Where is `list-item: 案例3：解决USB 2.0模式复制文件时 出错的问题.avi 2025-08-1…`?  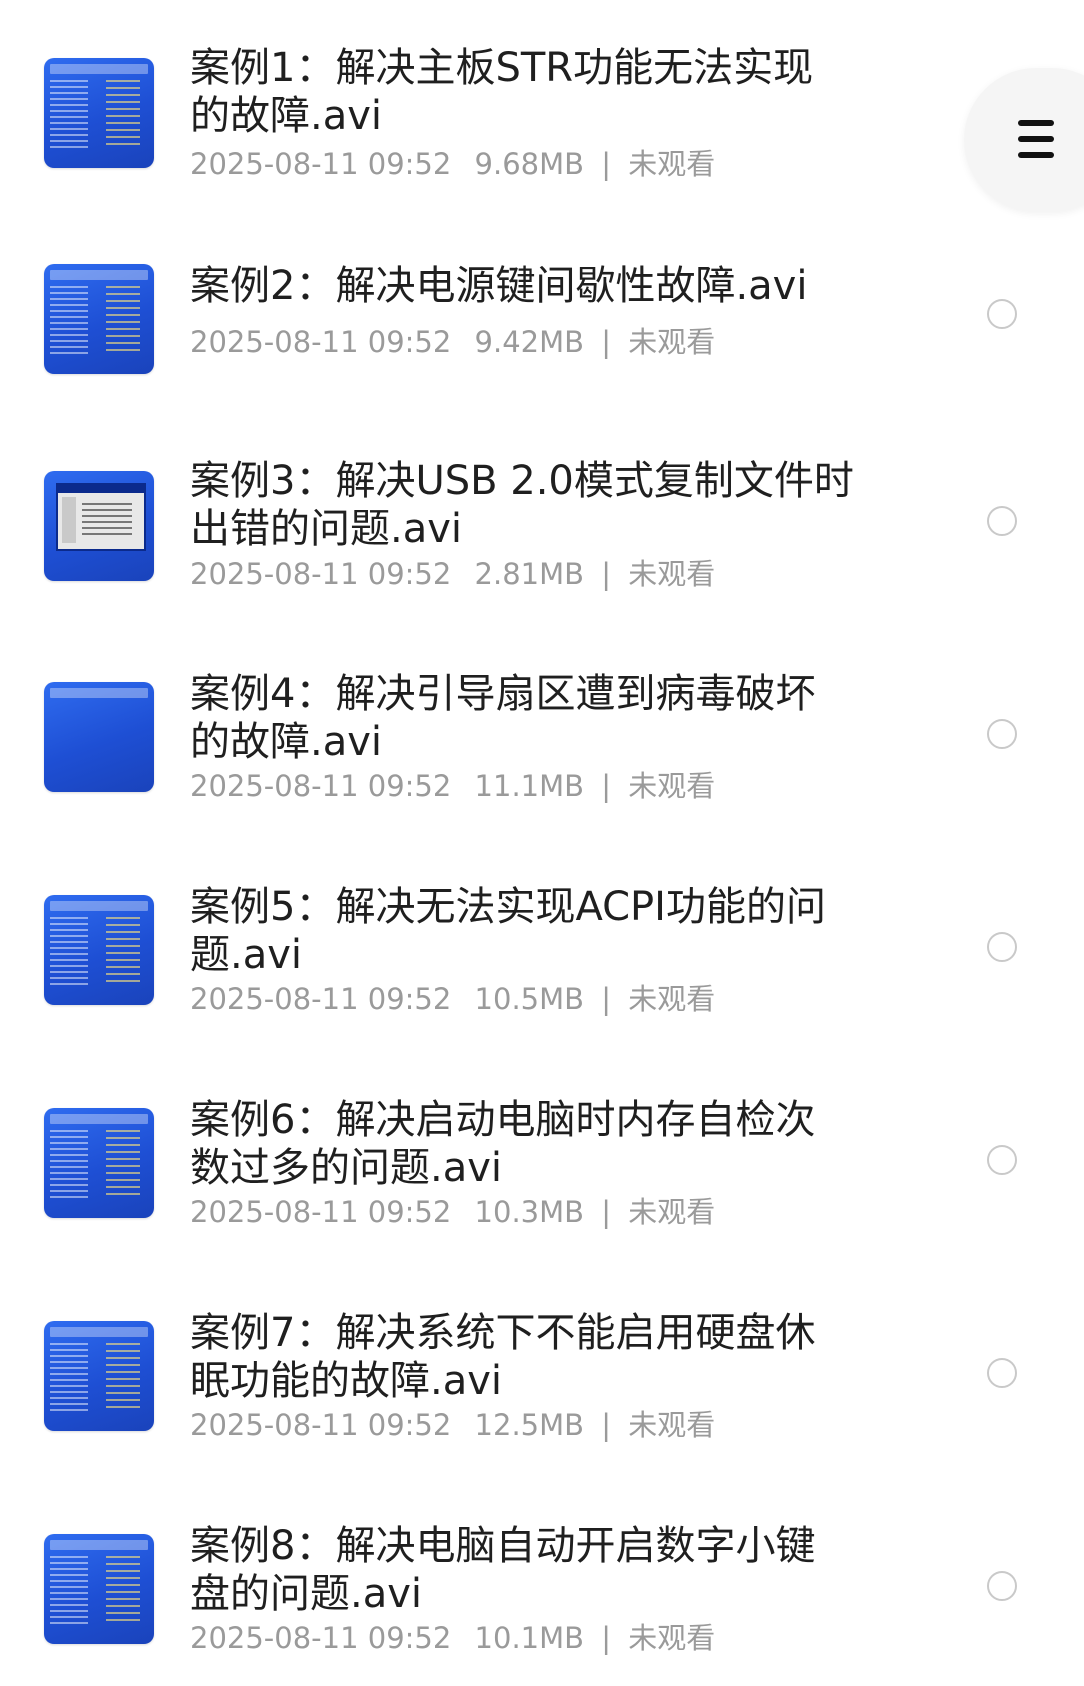
list-item: 案例3：解决USB 2.0模式复制文件时 出错的问题.avi 2025-08-1… is located at coordinates (542, 545).